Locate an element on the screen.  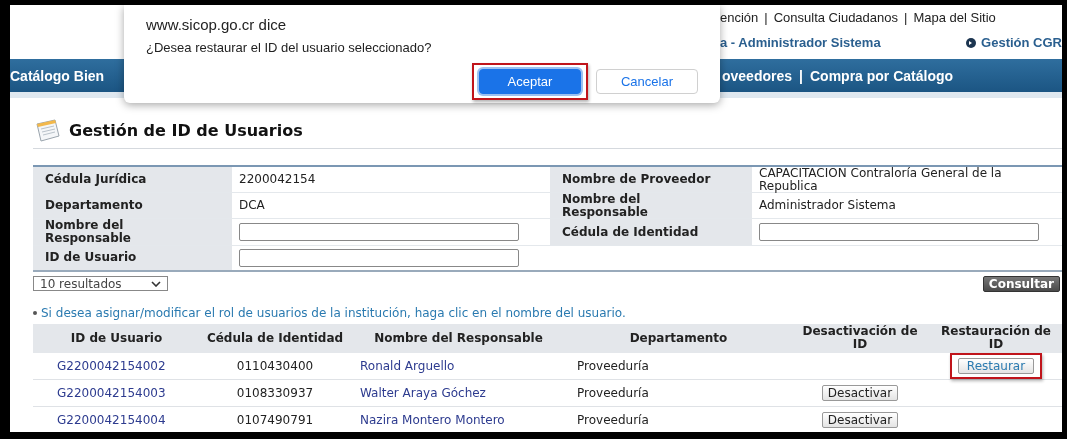
accept-button: Aceptar is located at coordinates (530, 81).